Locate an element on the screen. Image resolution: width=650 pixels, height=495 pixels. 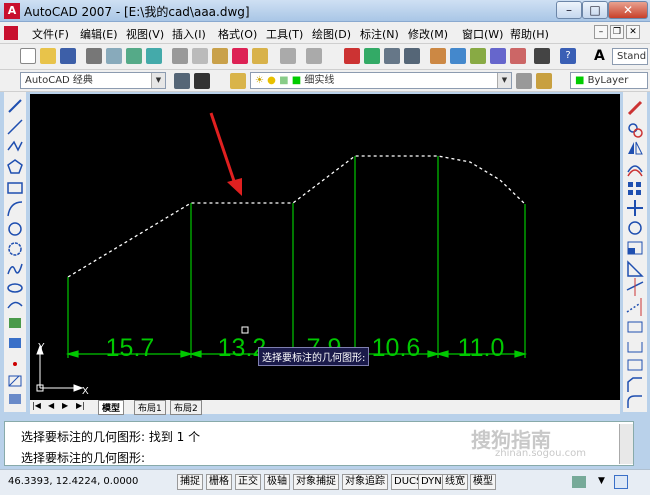
command-scrollbar is located at coordinates (626, 444).